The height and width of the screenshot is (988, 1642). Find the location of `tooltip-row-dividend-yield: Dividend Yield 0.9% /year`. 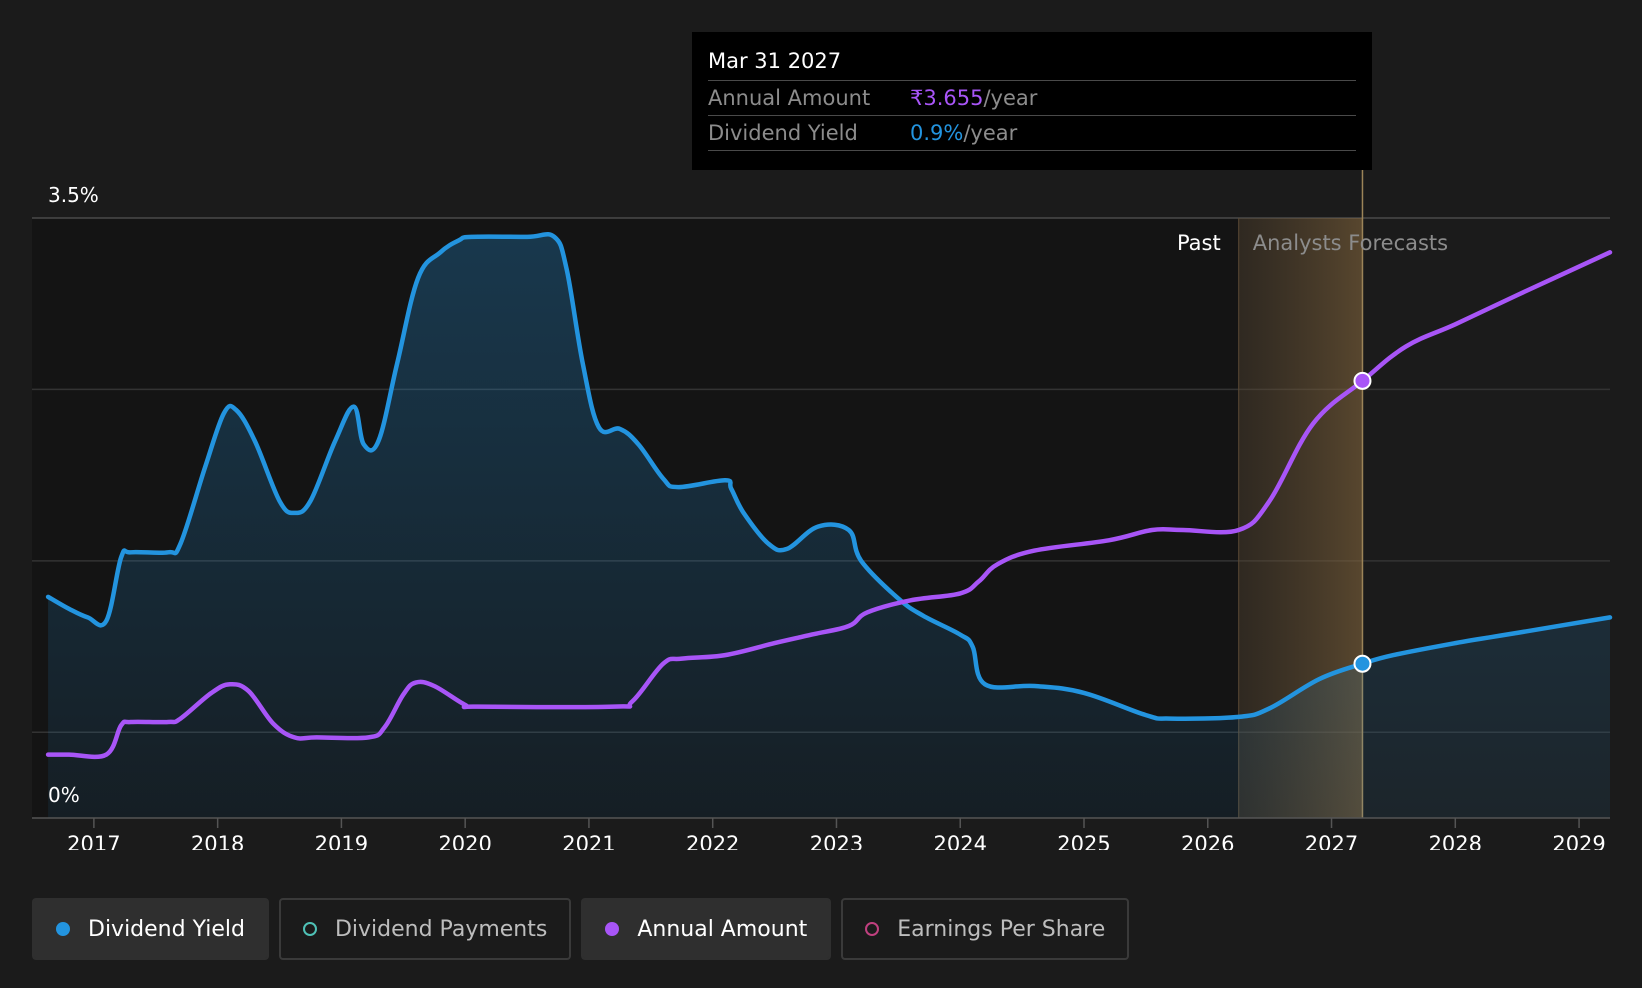

tooltip-row-dividend-yield: Dividend Yield 0.9% /year is located at coordinates (1032, 133).